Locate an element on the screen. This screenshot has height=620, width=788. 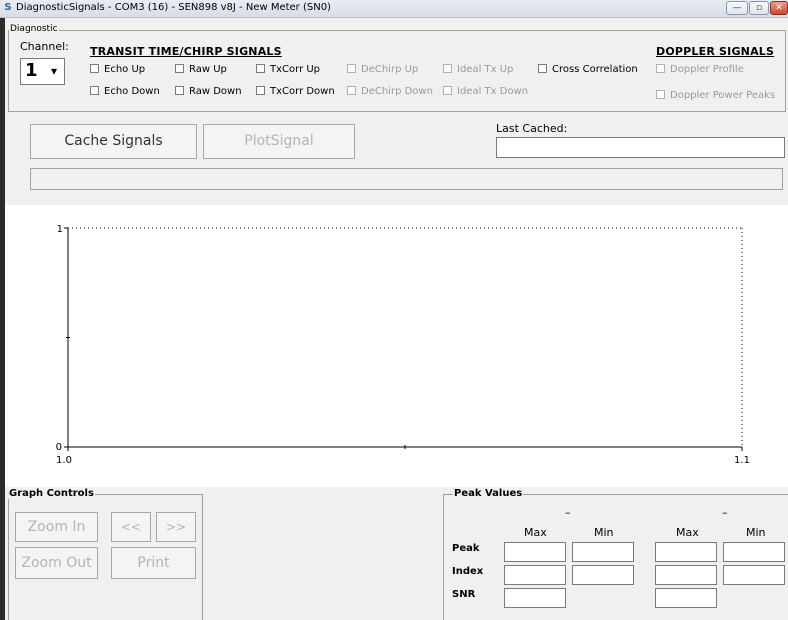
peak-max-a-field is located at coordinates (535, 552).